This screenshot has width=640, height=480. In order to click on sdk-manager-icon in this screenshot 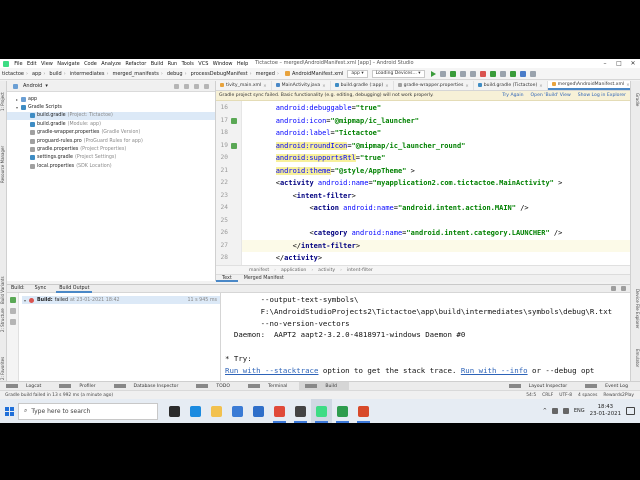, I will do `click(512, 73)`.